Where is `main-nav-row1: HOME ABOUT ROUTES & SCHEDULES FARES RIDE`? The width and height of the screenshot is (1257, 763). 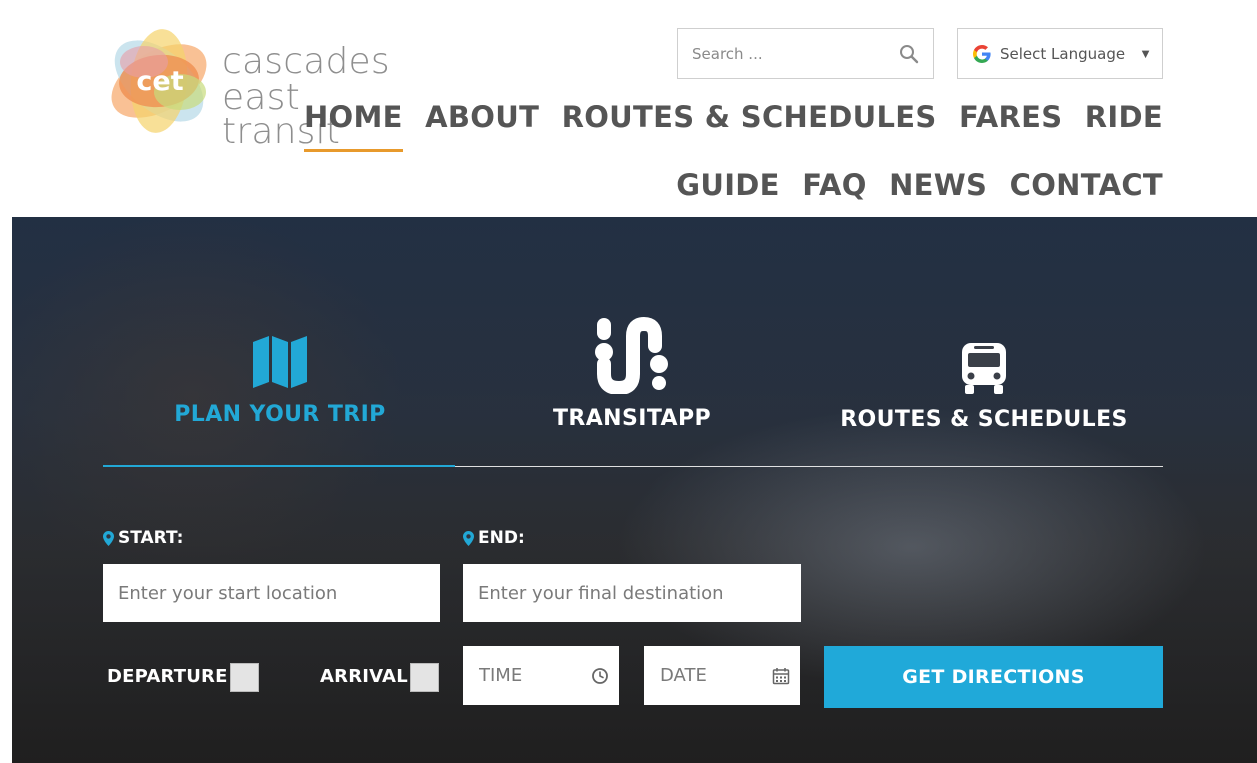
main-nav-row1: HOME ABOUT ROUTES & SCHEDULES FARES RIDE is located at coordinates (733, 126).